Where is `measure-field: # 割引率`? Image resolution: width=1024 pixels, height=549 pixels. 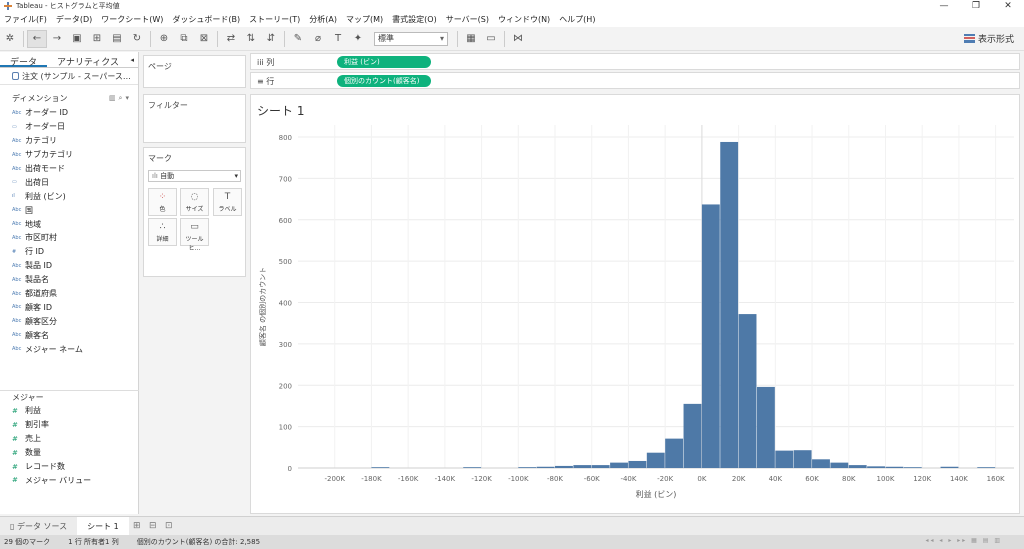
measure-field: # 割引率 is located at coordinates (69, 425).